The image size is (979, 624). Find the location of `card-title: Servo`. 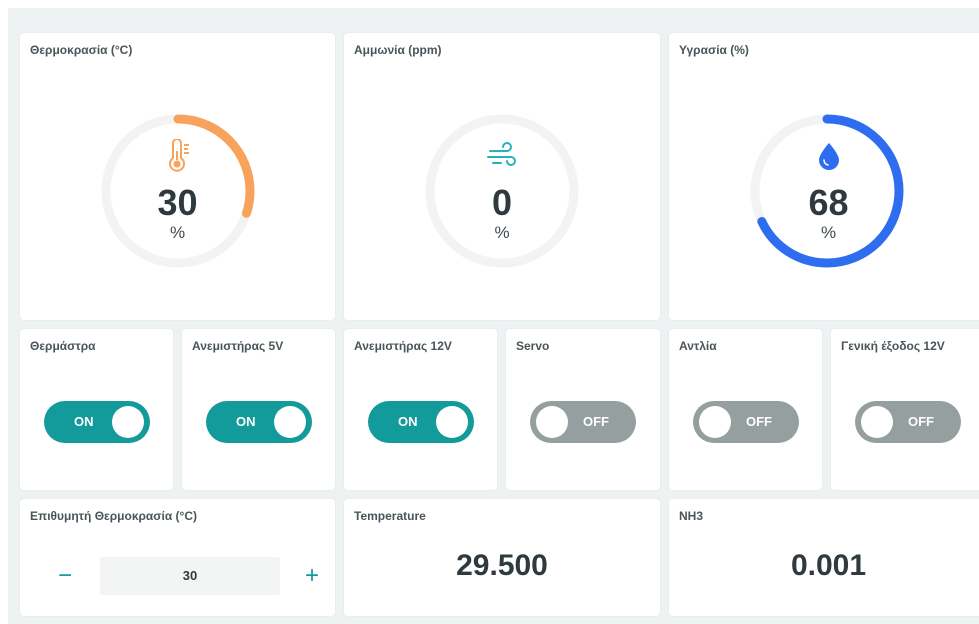

card-title: Servo is located at coordinates (533, 346).